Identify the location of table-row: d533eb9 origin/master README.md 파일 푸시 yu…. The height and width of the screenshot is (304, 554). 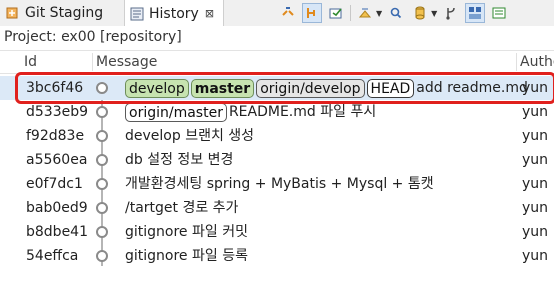
(277, 112).